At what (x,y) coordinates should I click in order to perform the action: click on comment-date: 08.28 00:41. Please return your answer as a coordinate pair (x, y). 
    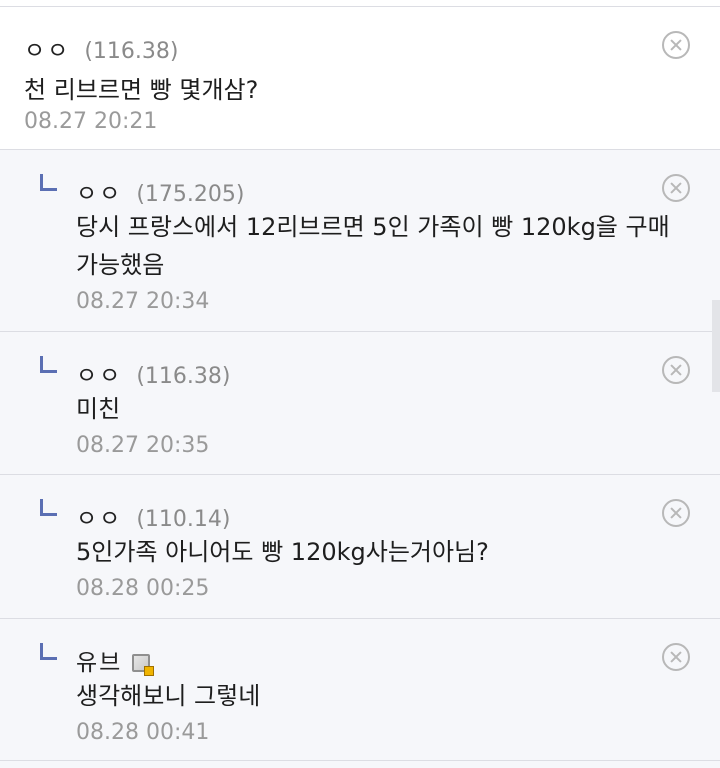
    Looking at the image, I should click on (143, 732).